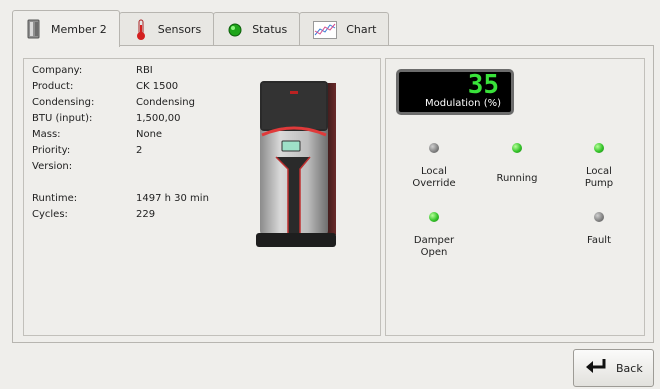 The image size is (660, 389). Describe the element at coordinates (296, 164) in the screenshot. I see `boiler-unit-image` at that location.